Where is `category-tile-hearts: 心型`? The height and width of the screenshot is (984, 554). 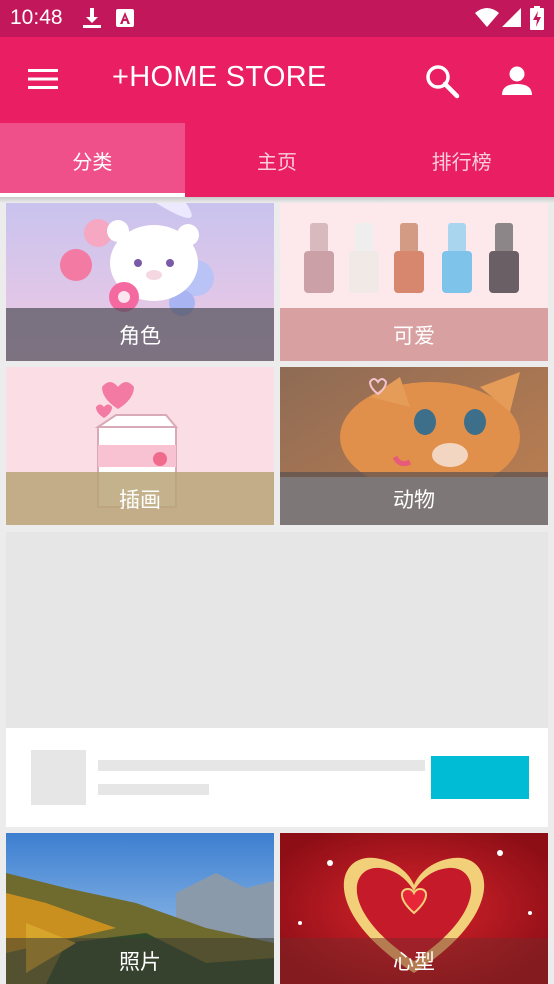 category-tile-hearts: 心型 is located at coordinates (414, 908).